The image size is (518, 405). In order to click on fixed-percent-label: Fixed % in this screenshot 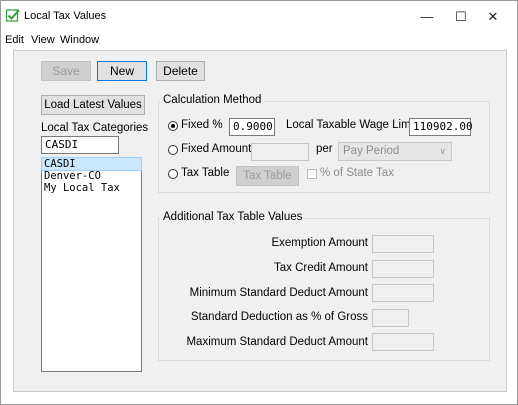, I will do `click(202, 125)`.